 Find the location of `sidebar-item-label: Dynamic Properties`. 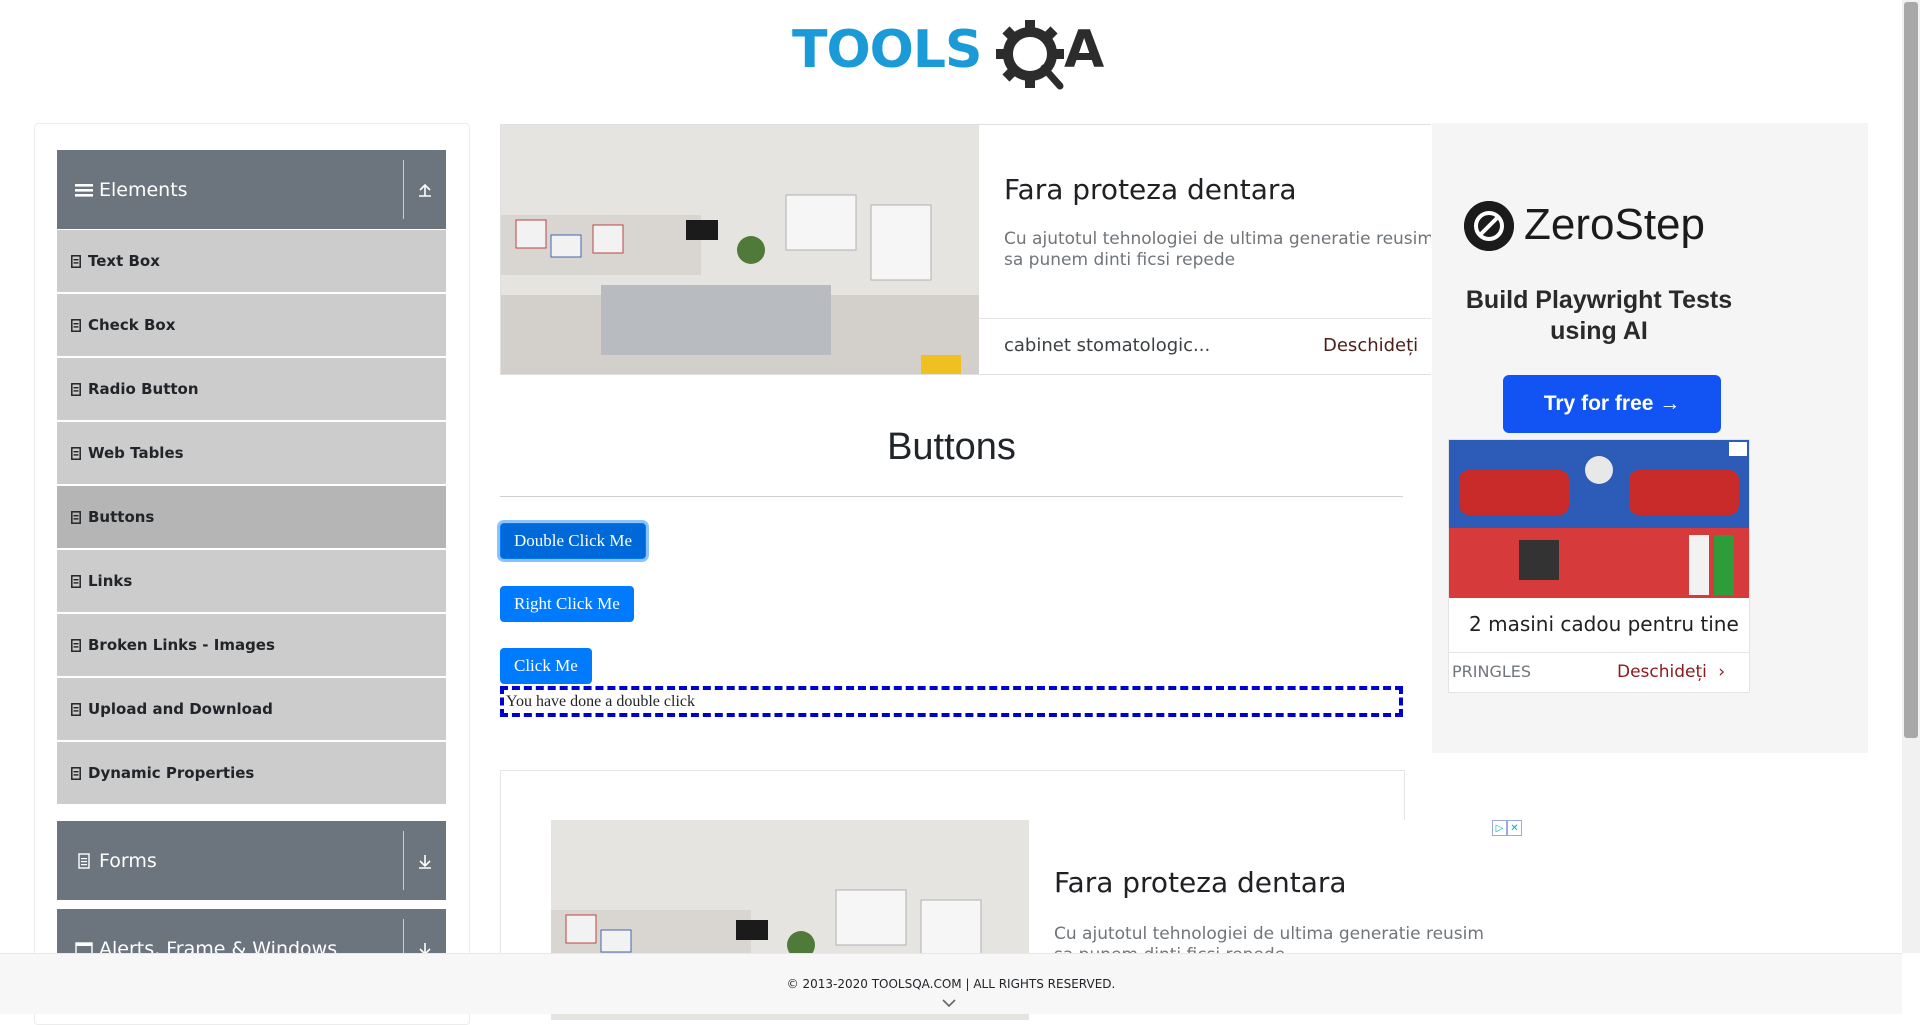

sidebar-item-label: Dynamic Properties is located at coordinates (171, 773).